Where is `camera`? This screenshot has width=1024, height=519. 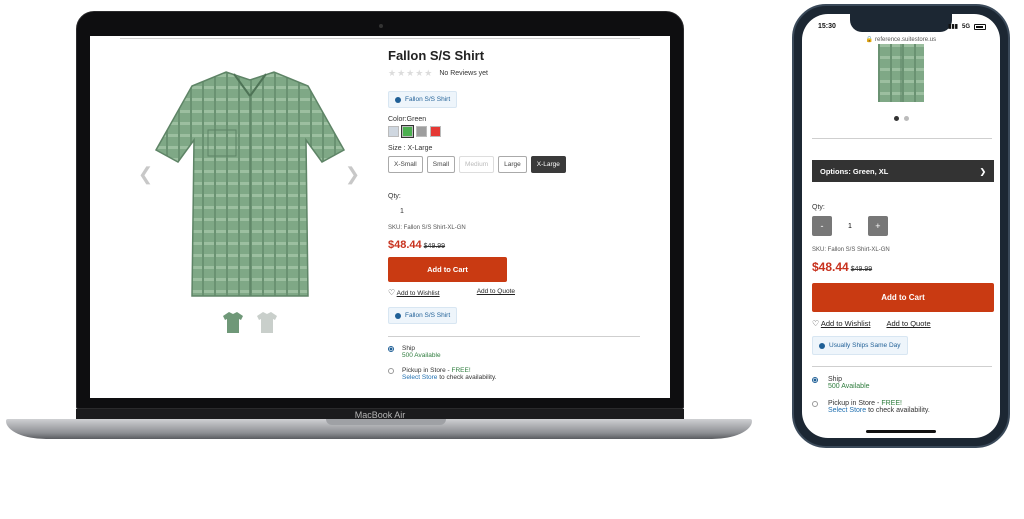
camera is located at coordinates (381, 26).